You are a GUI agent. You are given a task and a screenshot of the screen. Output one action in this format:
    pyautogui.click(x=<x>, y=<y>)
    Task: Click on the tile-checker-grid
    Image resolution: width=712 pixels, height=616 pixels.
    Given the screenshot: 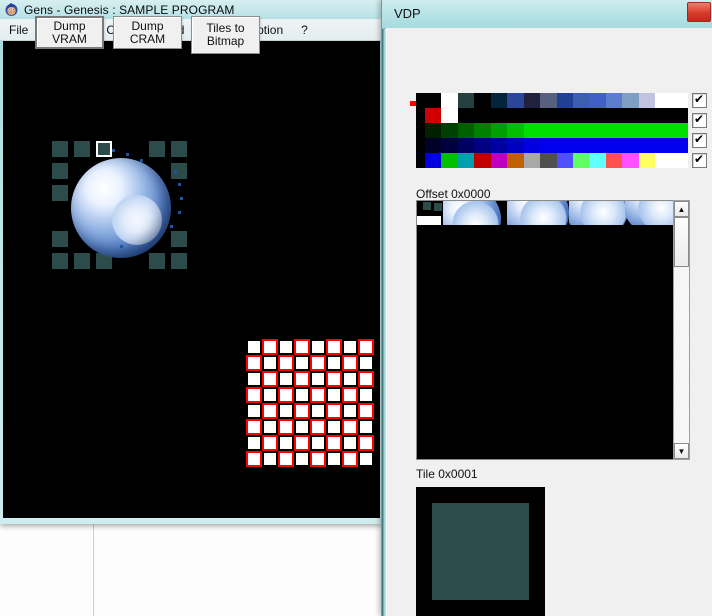 What is the action you would take?
    pyautogui.click(x=310, y=403)
    